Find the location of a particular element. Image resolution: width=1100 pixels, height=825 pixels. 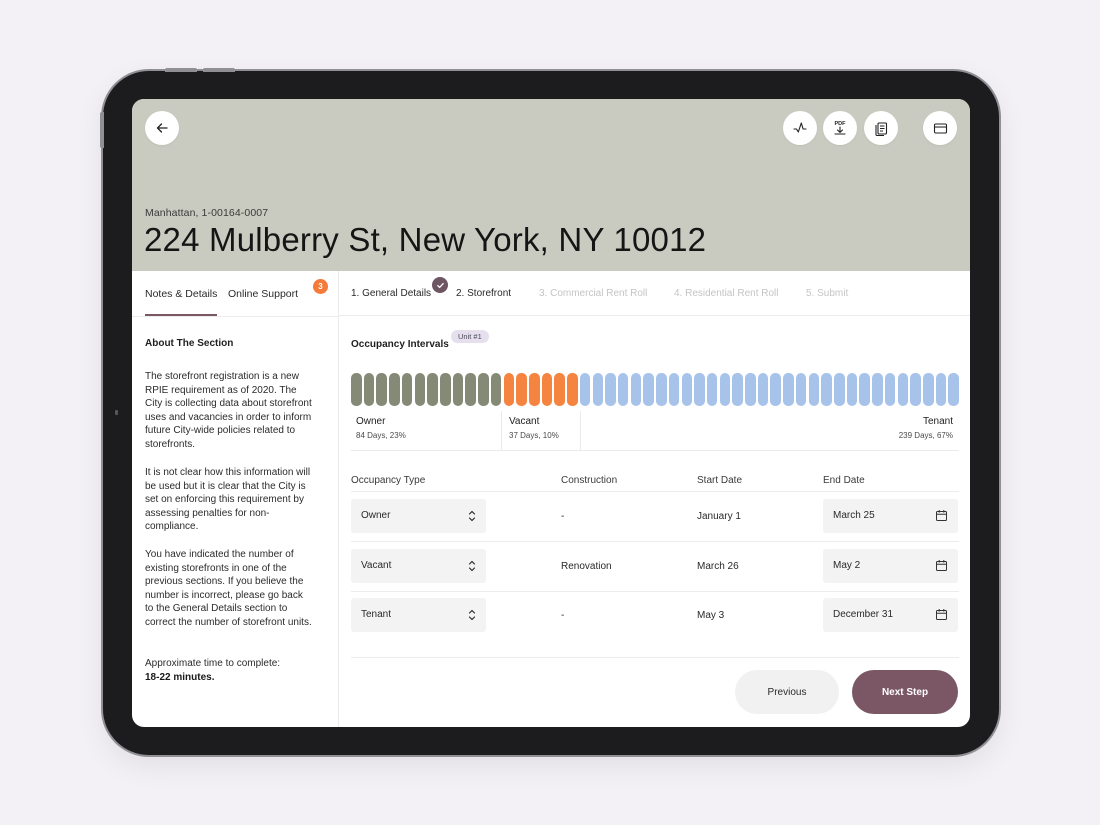

step-submit: 5. Submit is located at coordinates (827, 293).